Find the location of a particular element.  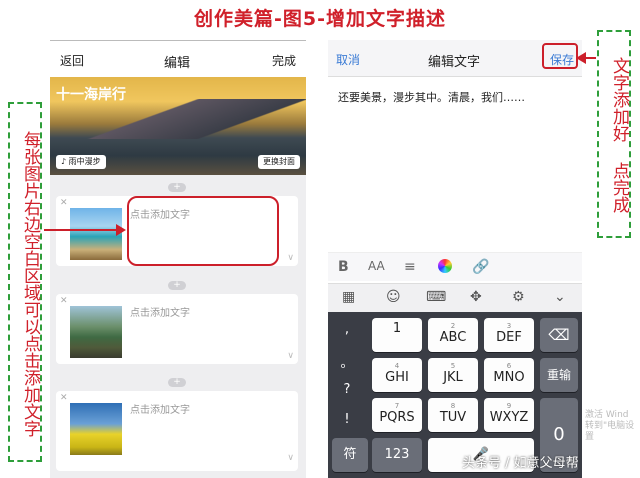

cursor-move-icon: ✥ is located at coordinates (476, 297).